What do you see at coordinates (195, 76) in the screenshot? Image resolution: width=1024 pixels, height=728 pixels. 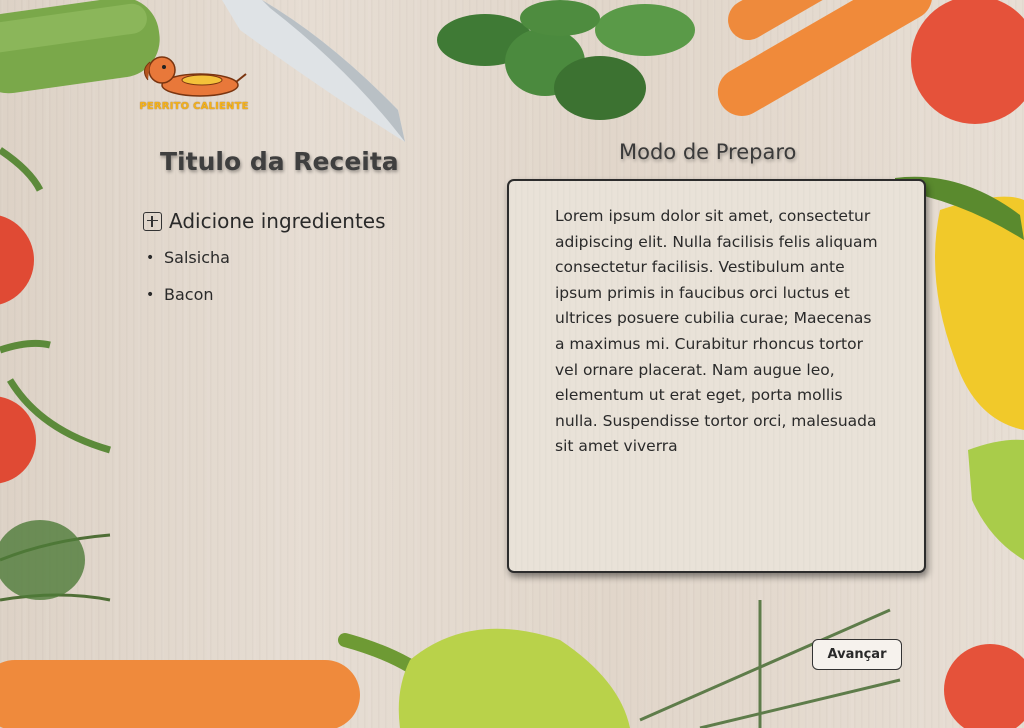 I see `dog-icon` at bounding box center [195, 76].